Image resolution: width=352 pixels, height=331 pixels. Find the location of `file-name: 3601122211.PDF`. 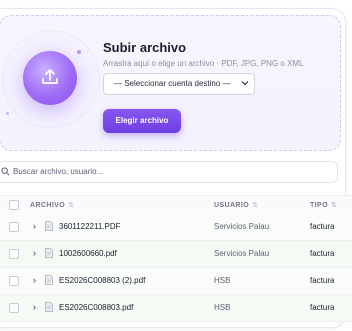

file-name: 3601122211.PDF is located at coordinates (90, 226).